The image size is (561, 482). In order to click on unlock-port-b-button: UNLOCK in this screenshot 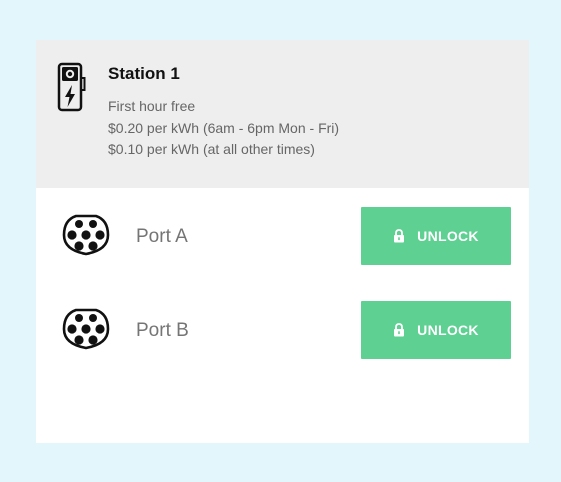, I will do `click(436, 330)`.